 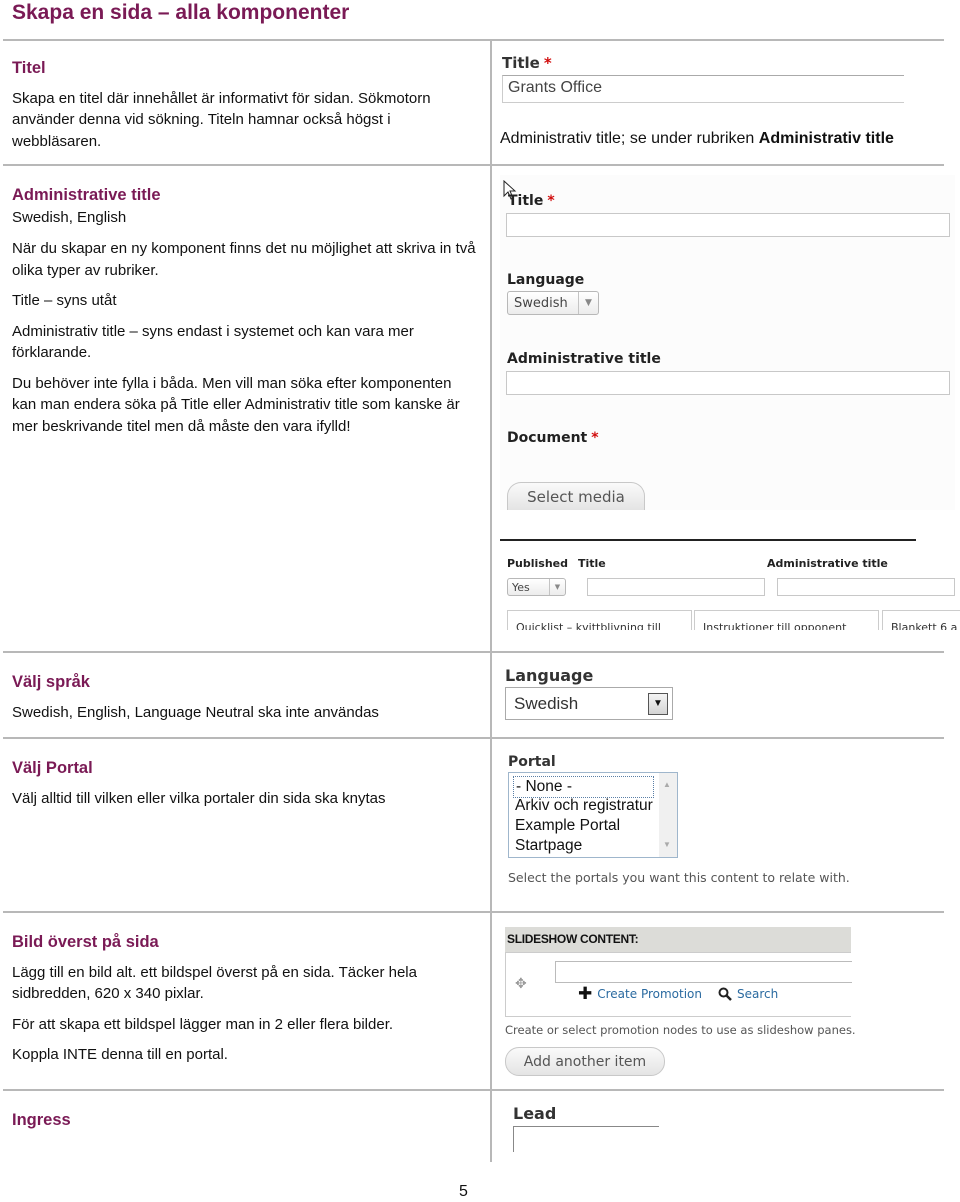 I want to click on portal-option: Example Portal, so click(x=567, y=826).